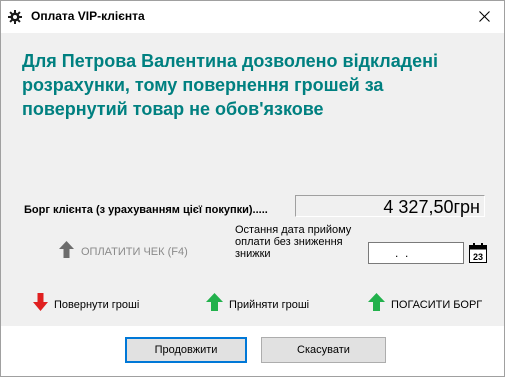 Image resolution: width=505 pixels, height=377 pixels. Describe the element at coordinates (390, 206) in the screenshot. I see `debt-value: 4 327,50грн` at that location.